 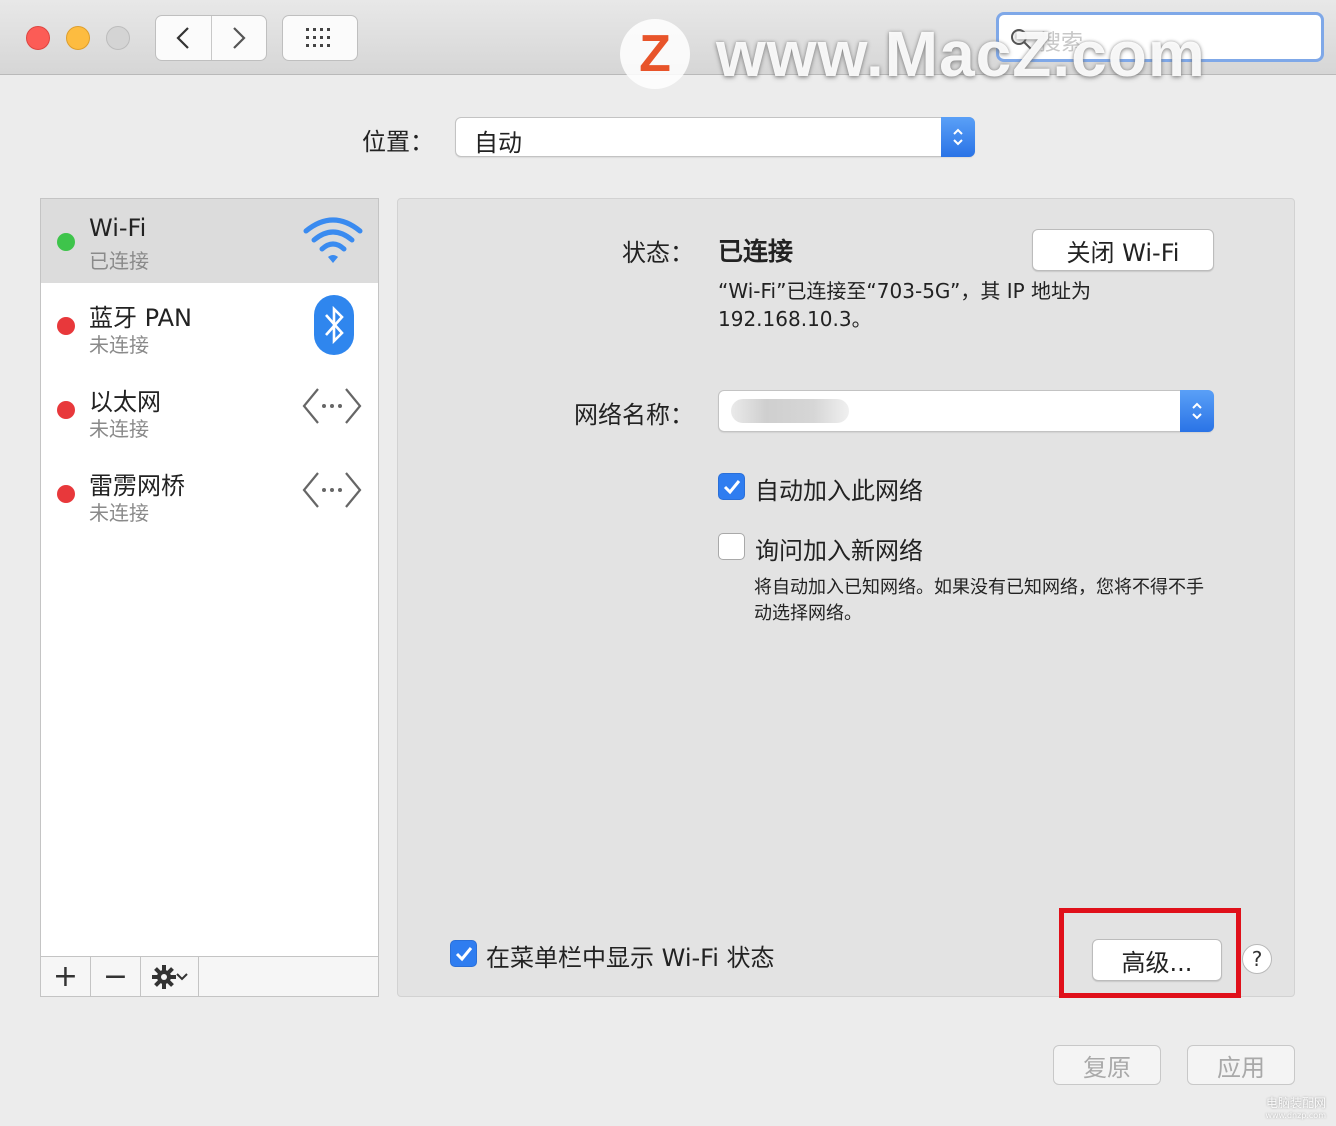 I want to click on chevron-left-icon, so click(x=183, y=38).